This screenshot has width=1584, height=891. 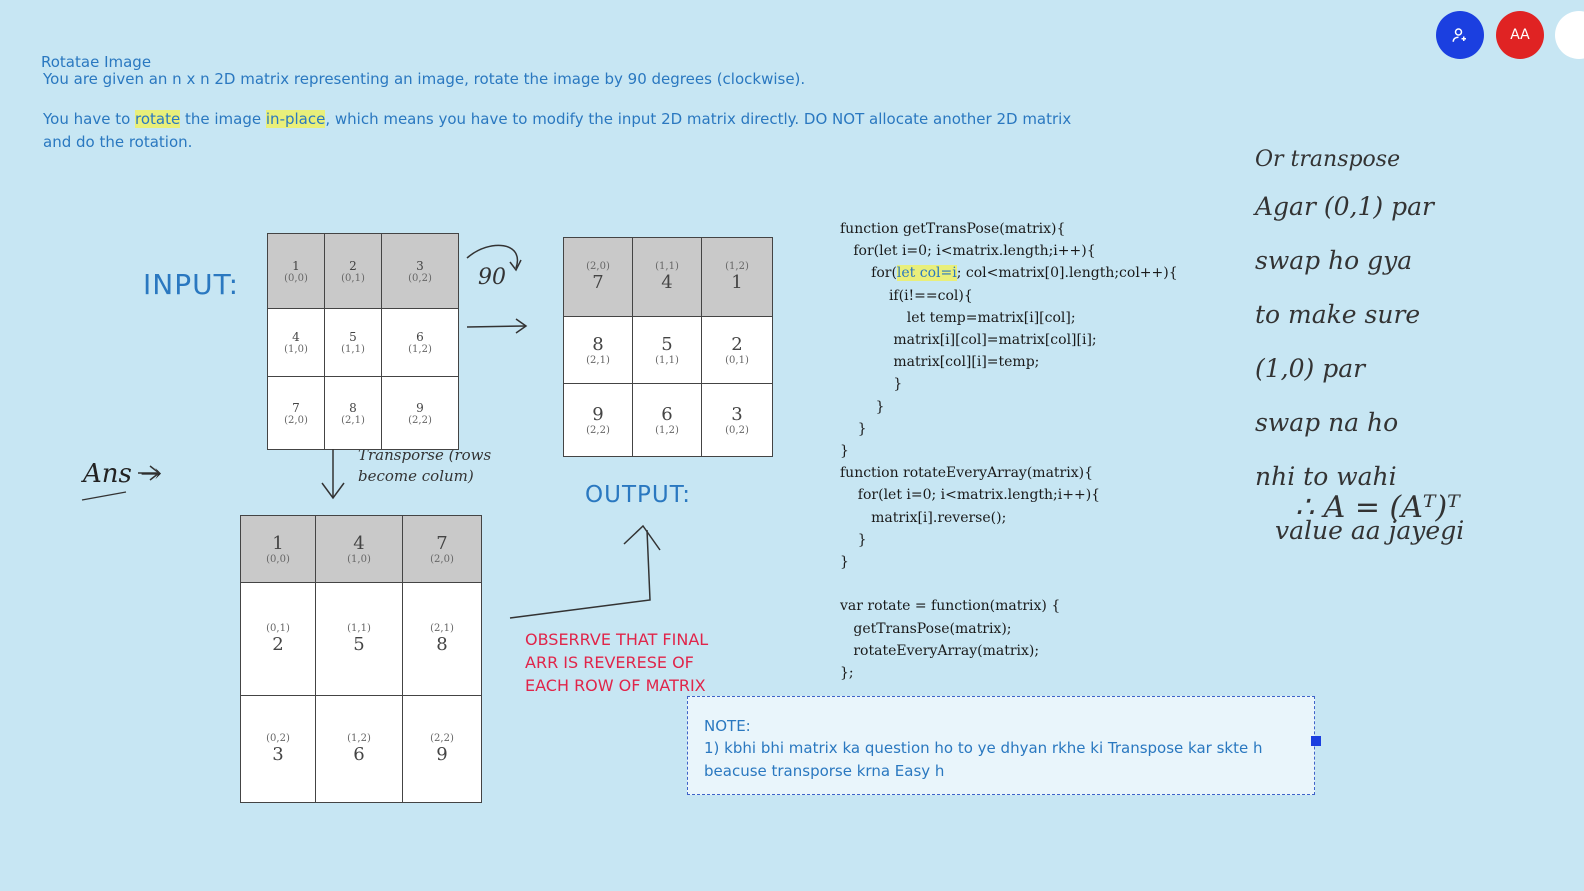 What do you see at coordinates (333, 474) in the screenshot?
I see `down-arrow` at bounding box center [333, 474].